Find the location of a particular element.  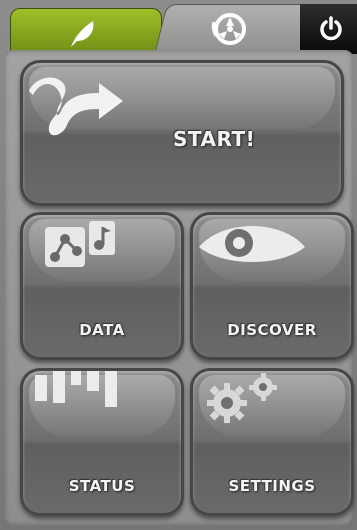

discover-button: DISCOVER is located at coordinates (272, 286).